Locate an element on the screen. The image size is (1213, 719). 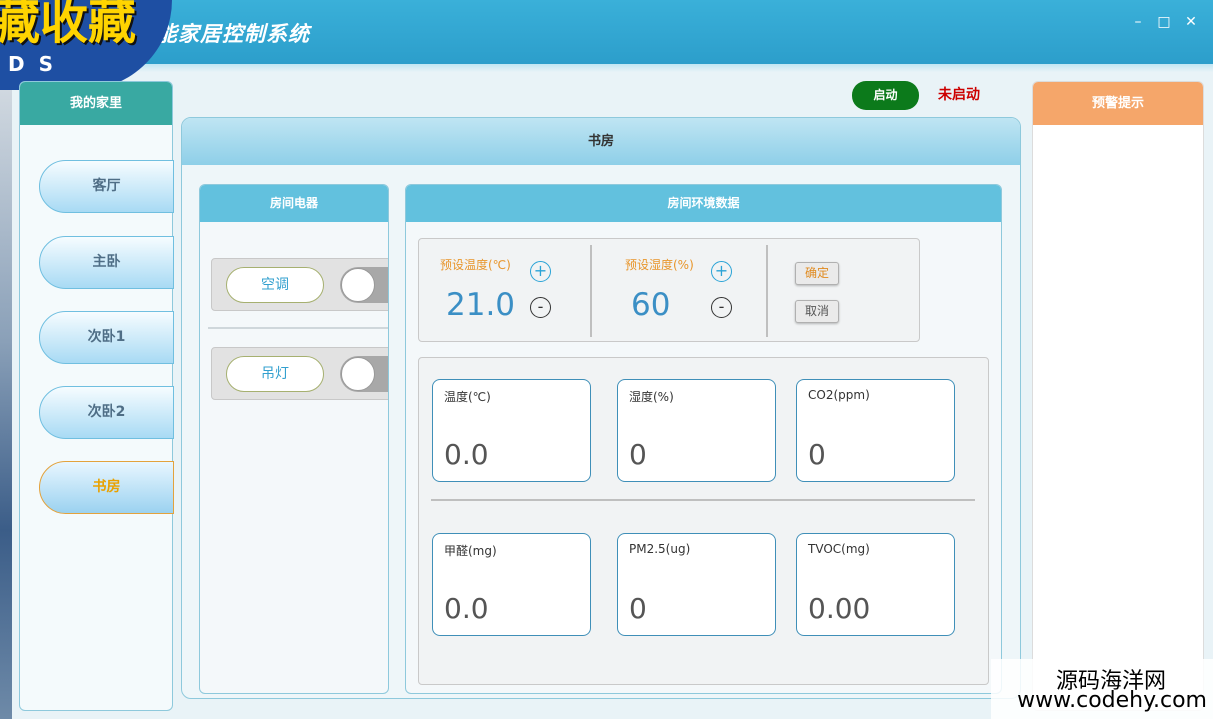
confirm-button: 确定 is located at coordinates (817, 273).